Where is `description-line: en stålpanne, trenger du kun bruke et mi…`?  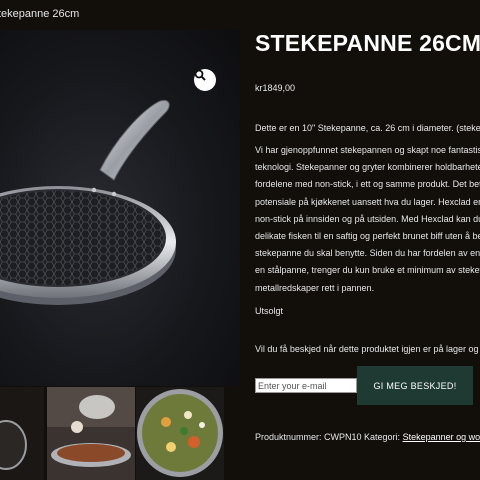
description-line: en stålpanne, trenger du kun bruke et mi… is located at coordinates (367, 270).